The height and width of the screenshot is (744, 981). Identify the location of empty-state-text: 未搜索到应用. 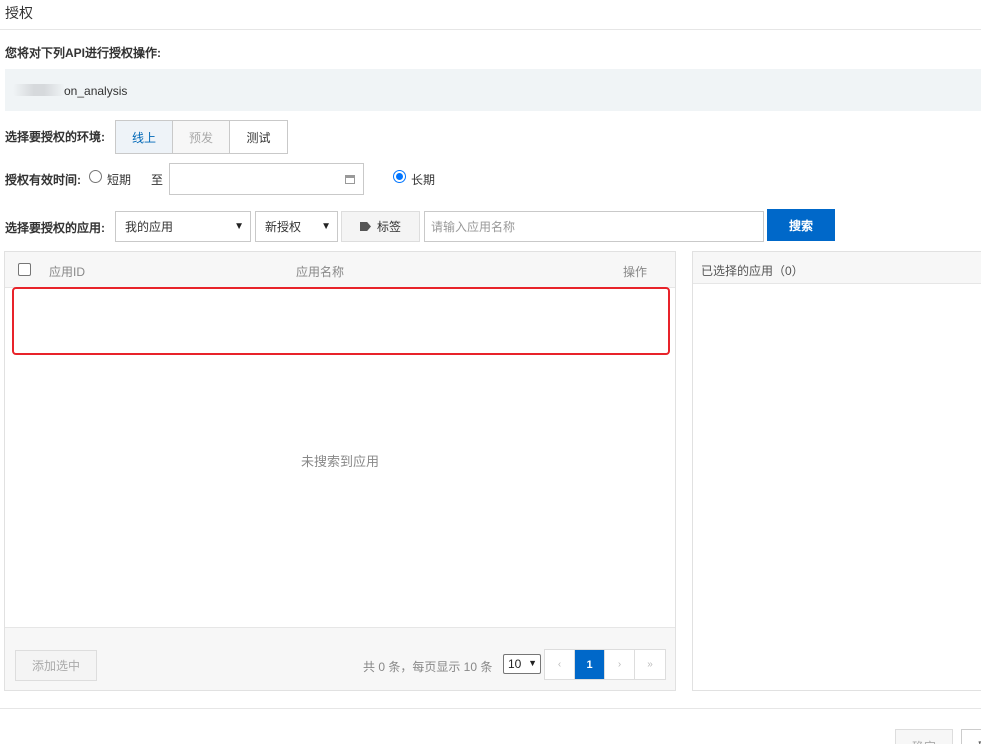
(339, 461).